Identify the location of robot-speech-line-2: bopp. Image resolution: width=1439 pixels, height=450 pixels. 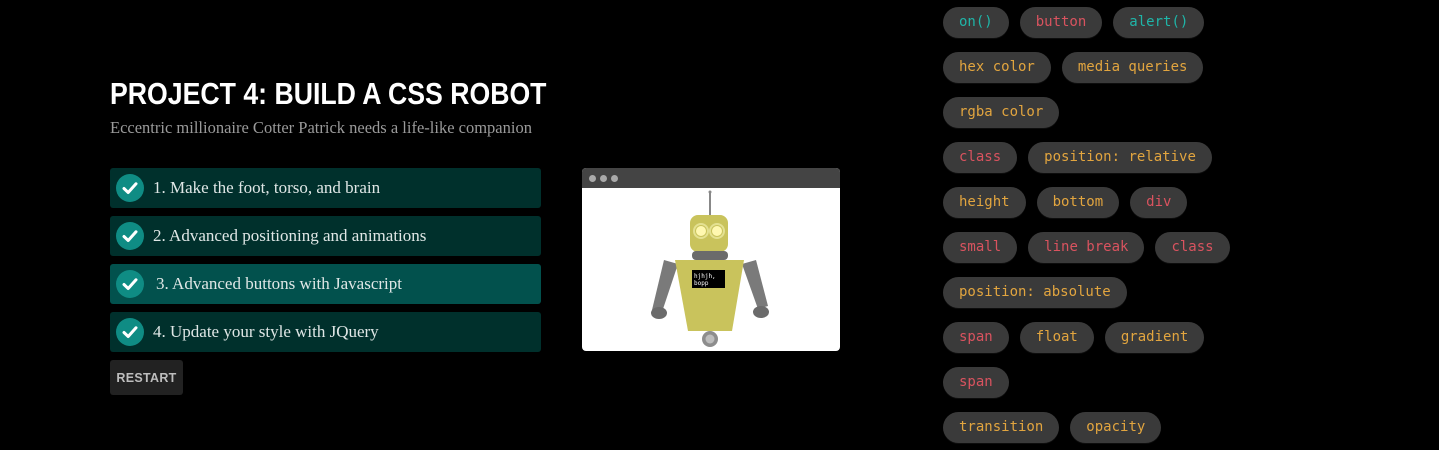
(701, 283).